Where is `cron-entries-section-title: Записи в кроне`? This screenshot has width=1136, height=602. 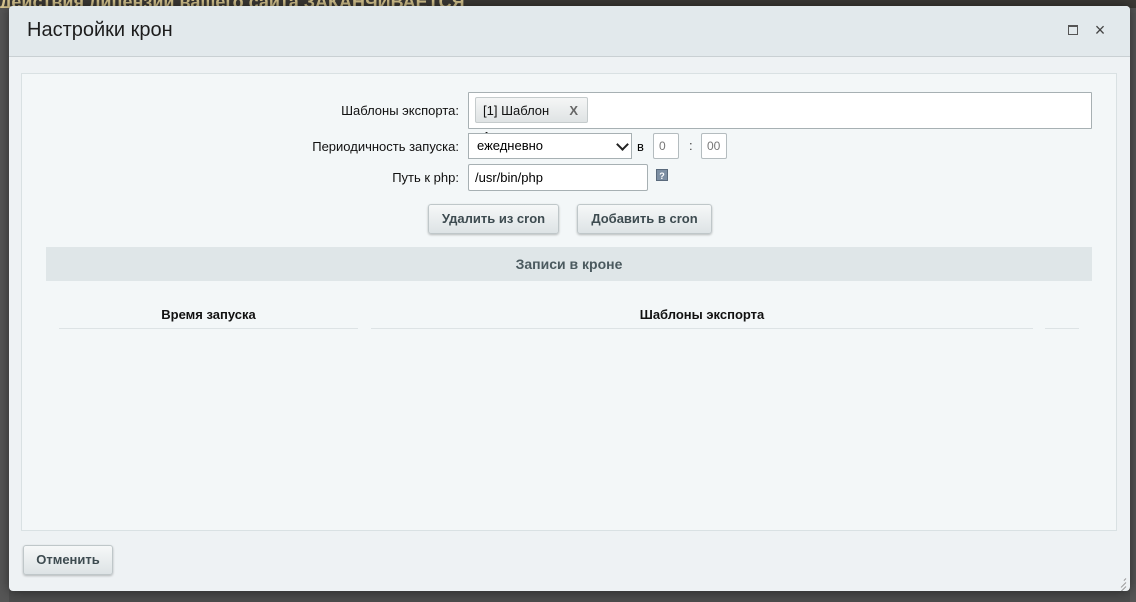
cron-entries-section-title: Записи в кроне is located at coordinates (569, 264).